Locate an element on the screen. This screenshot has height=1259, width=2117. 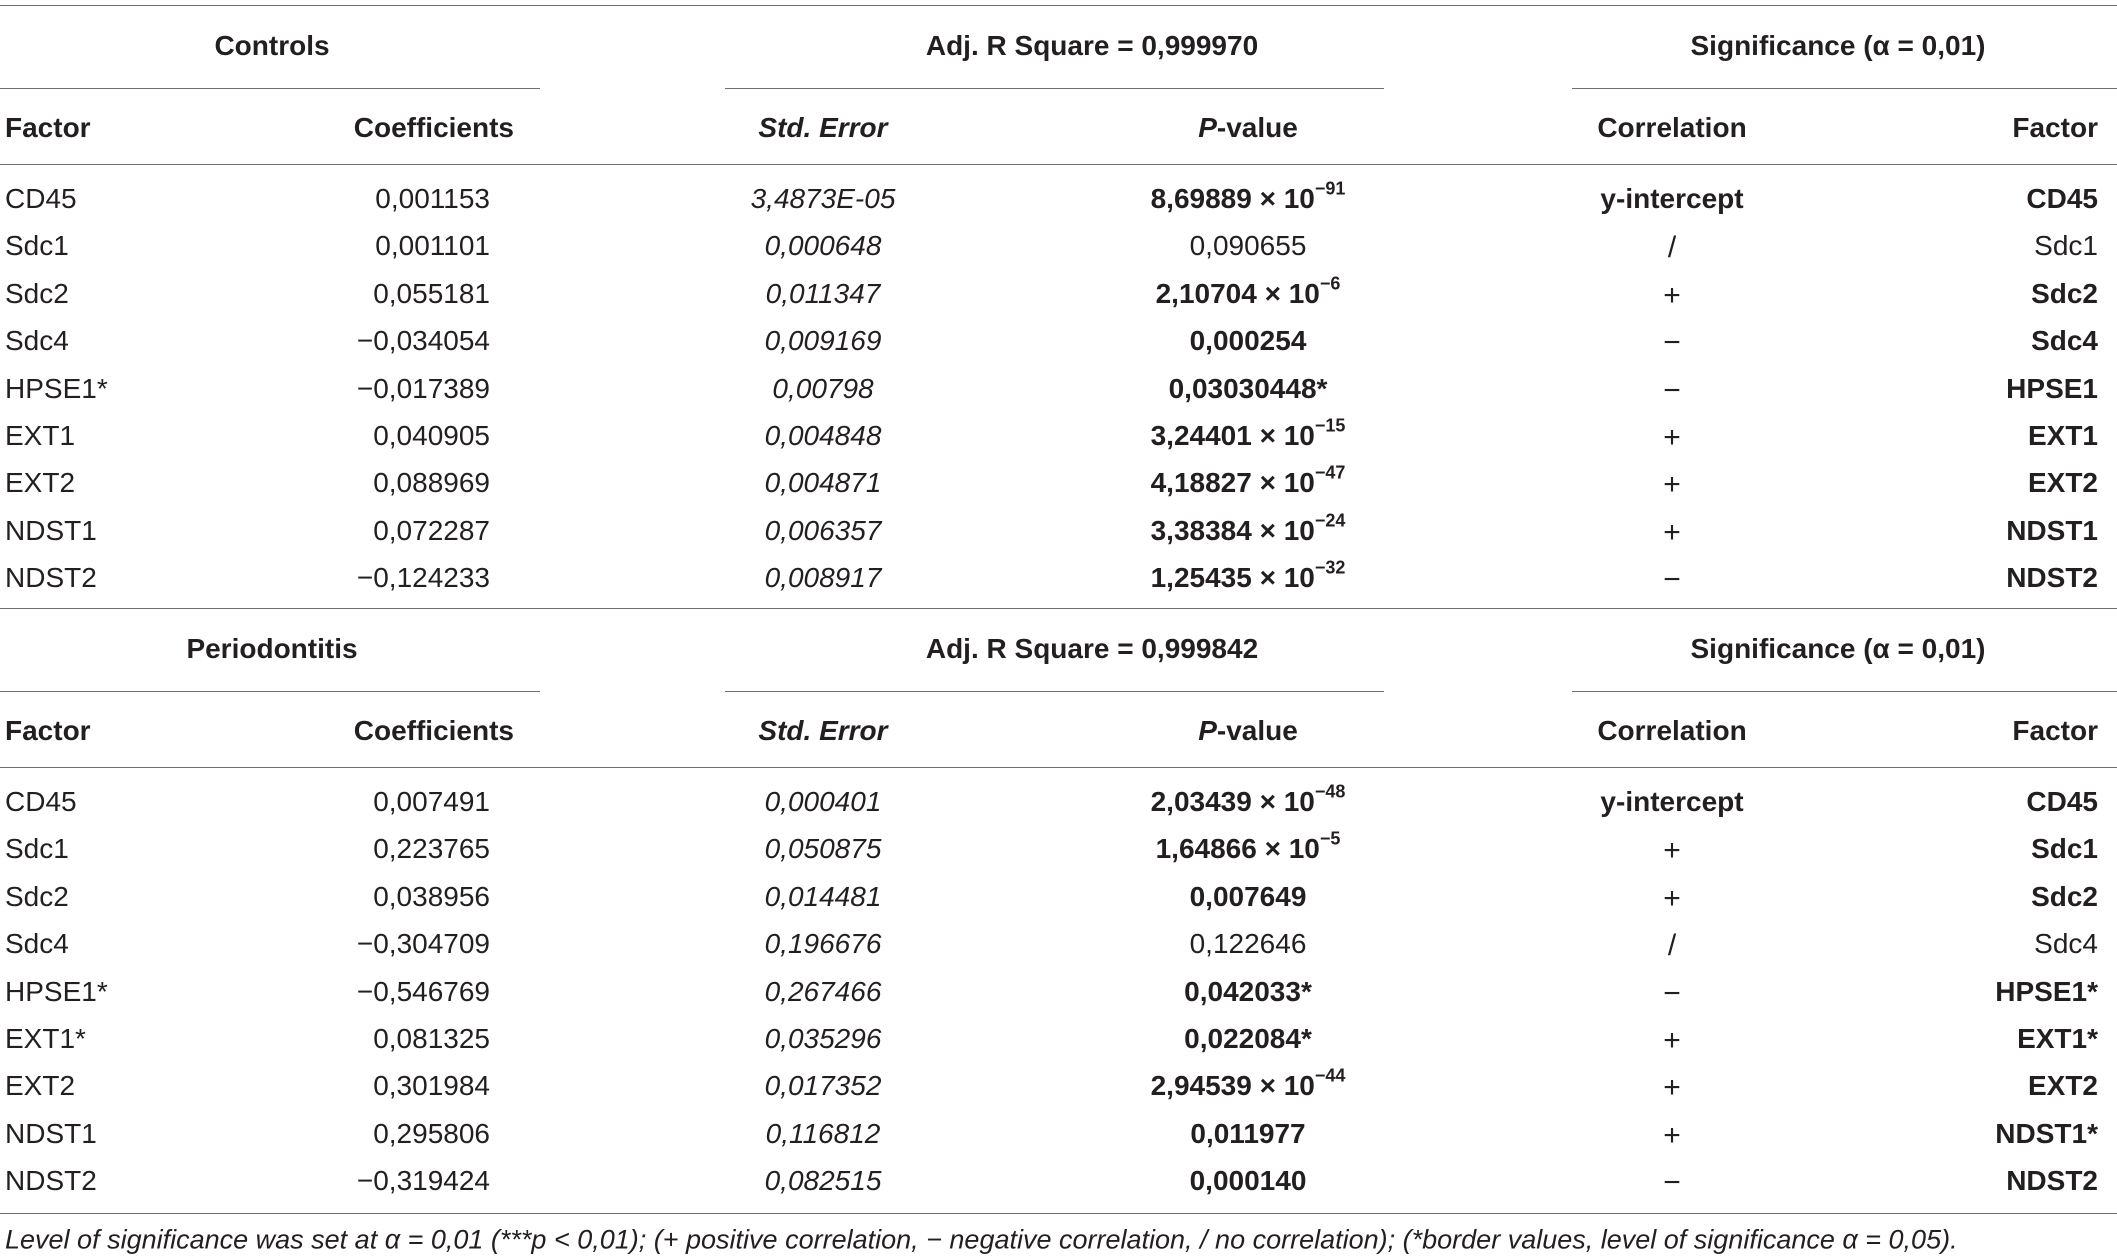
row-coefficient: 0,001101 is located at coordinates (432, 246).